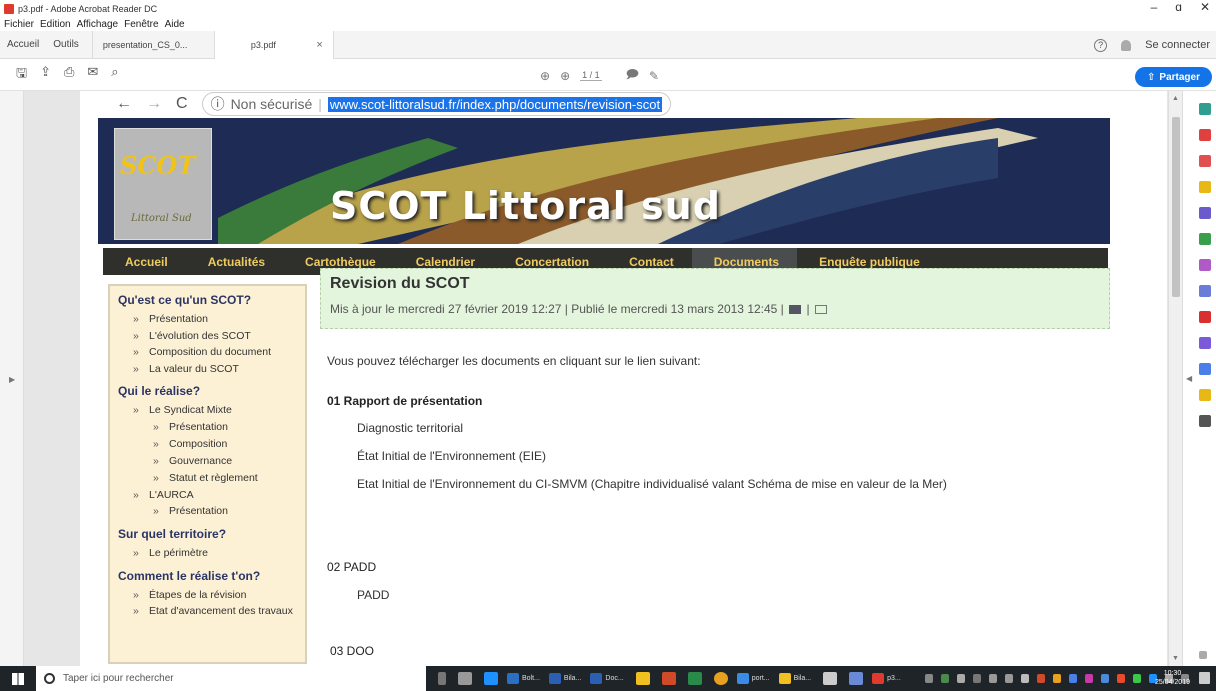 This screenshot has width=1216, height=691. I want to click on edit-pdf-icon, so click(1205, 161).